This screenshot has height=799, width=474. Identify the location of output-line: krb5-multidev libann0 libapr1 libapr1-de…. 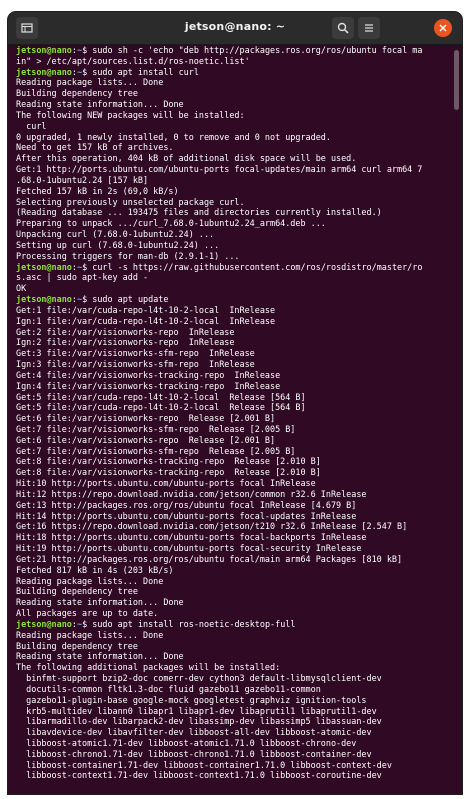
(196, 710).